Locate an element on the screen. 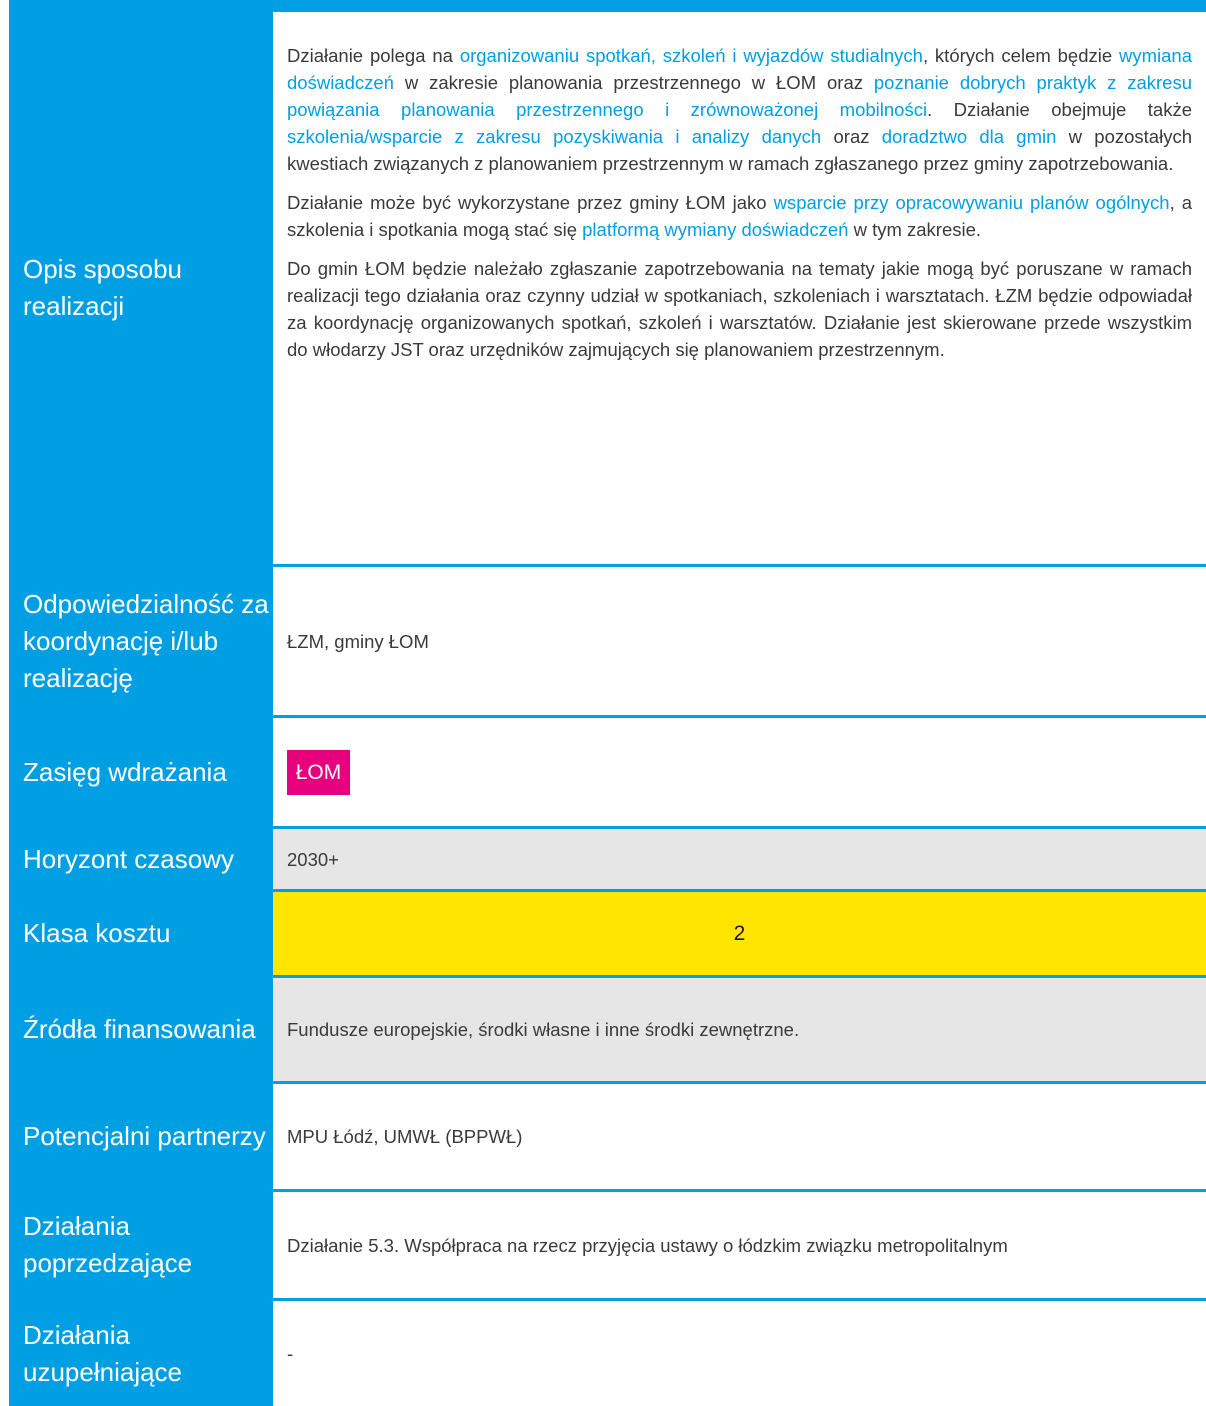 This screenshot has height=1406, width=1206. top-border is located at coordinates (607, 6).